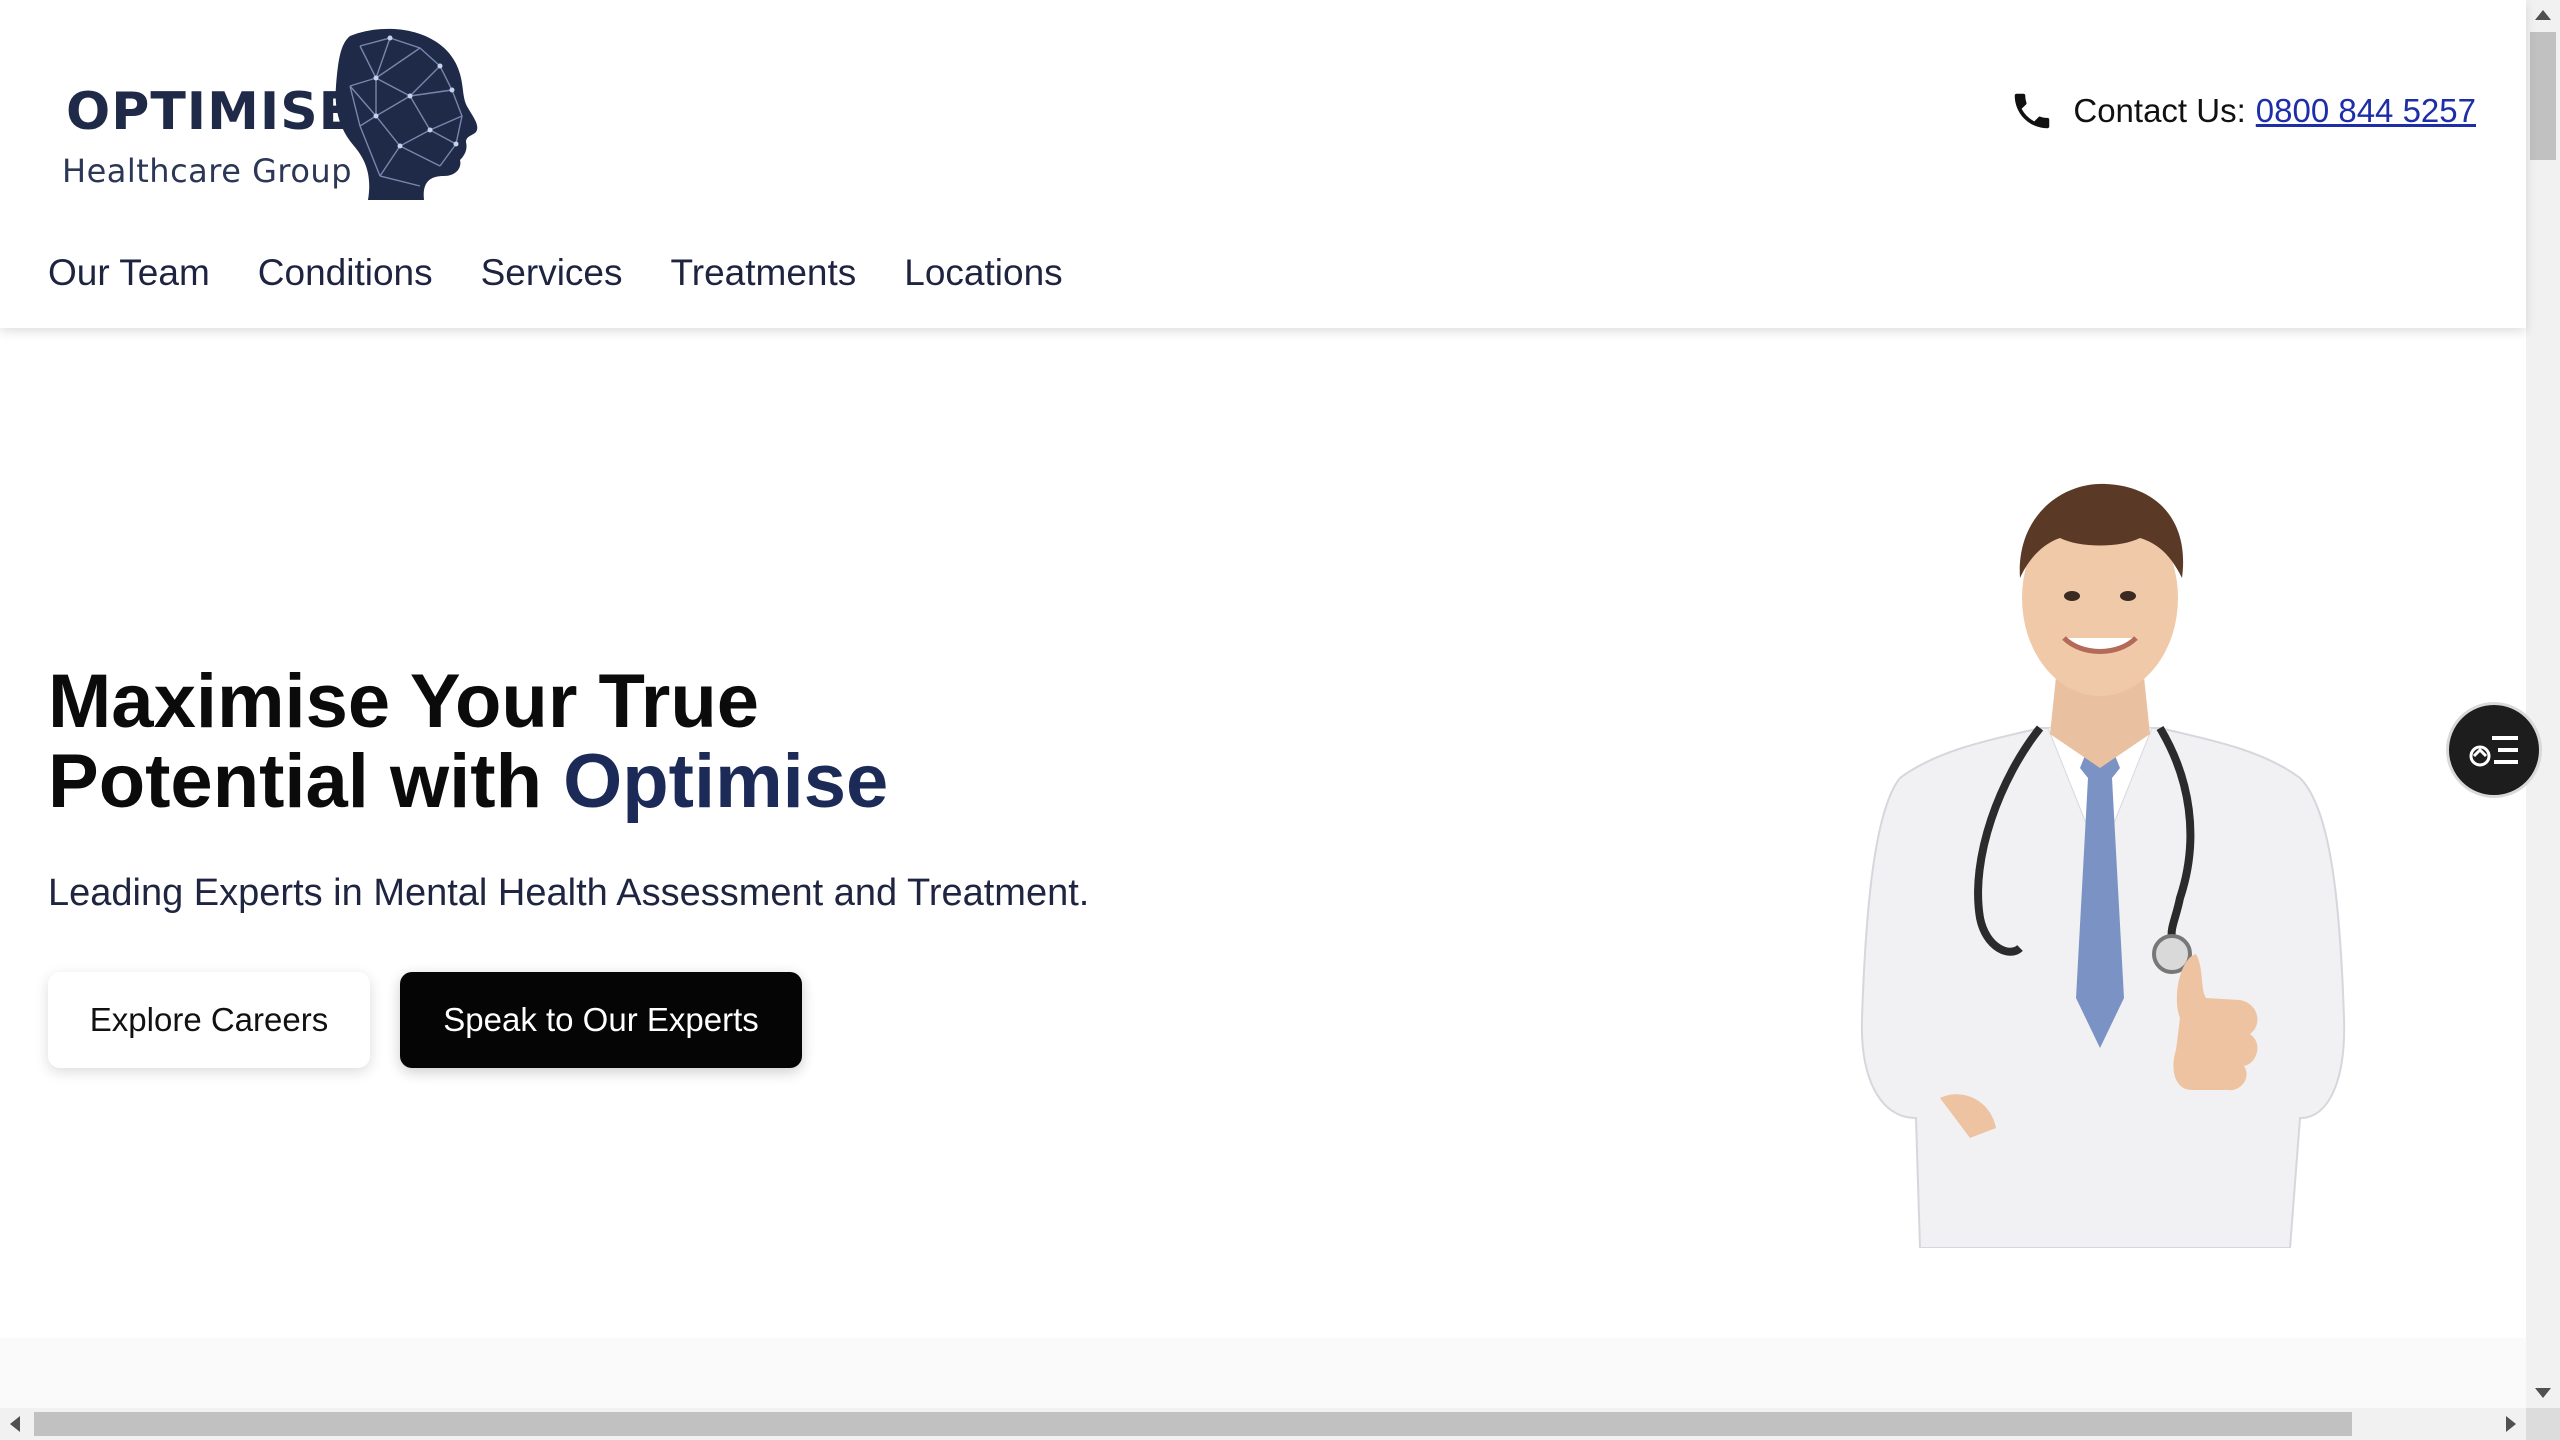 The width and height of the screenshot is (2560, 1440). What do you see at coordinates (345, 273) in the screenshot?
I see `nav-item-conditions: Conditions` at bounding box center [345, 273].